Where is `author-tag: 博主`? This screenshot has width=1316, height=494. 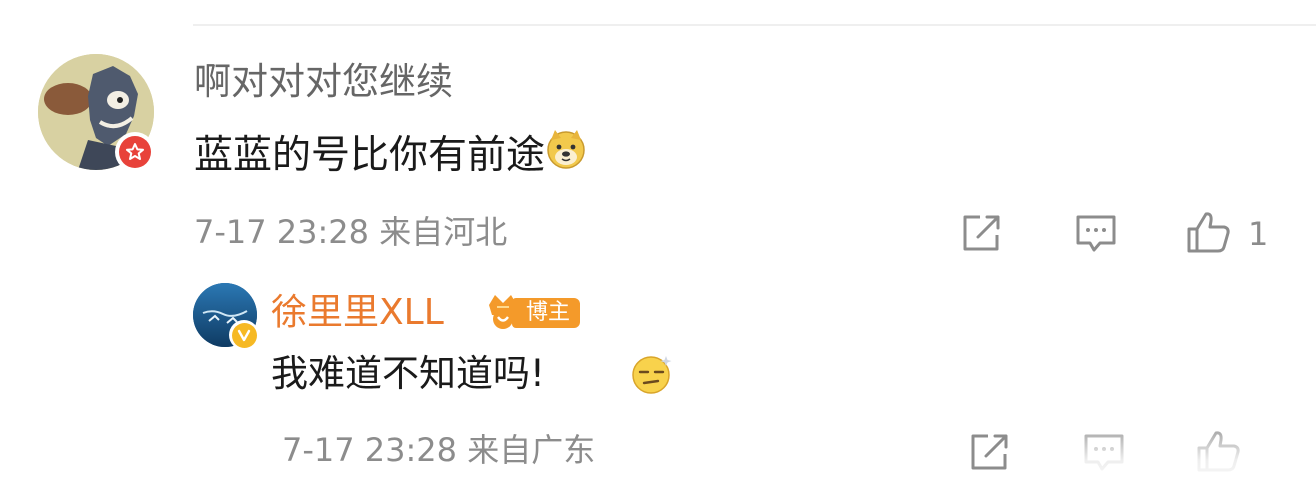
author-tag: 博主 is located at coordinates (533, 313).